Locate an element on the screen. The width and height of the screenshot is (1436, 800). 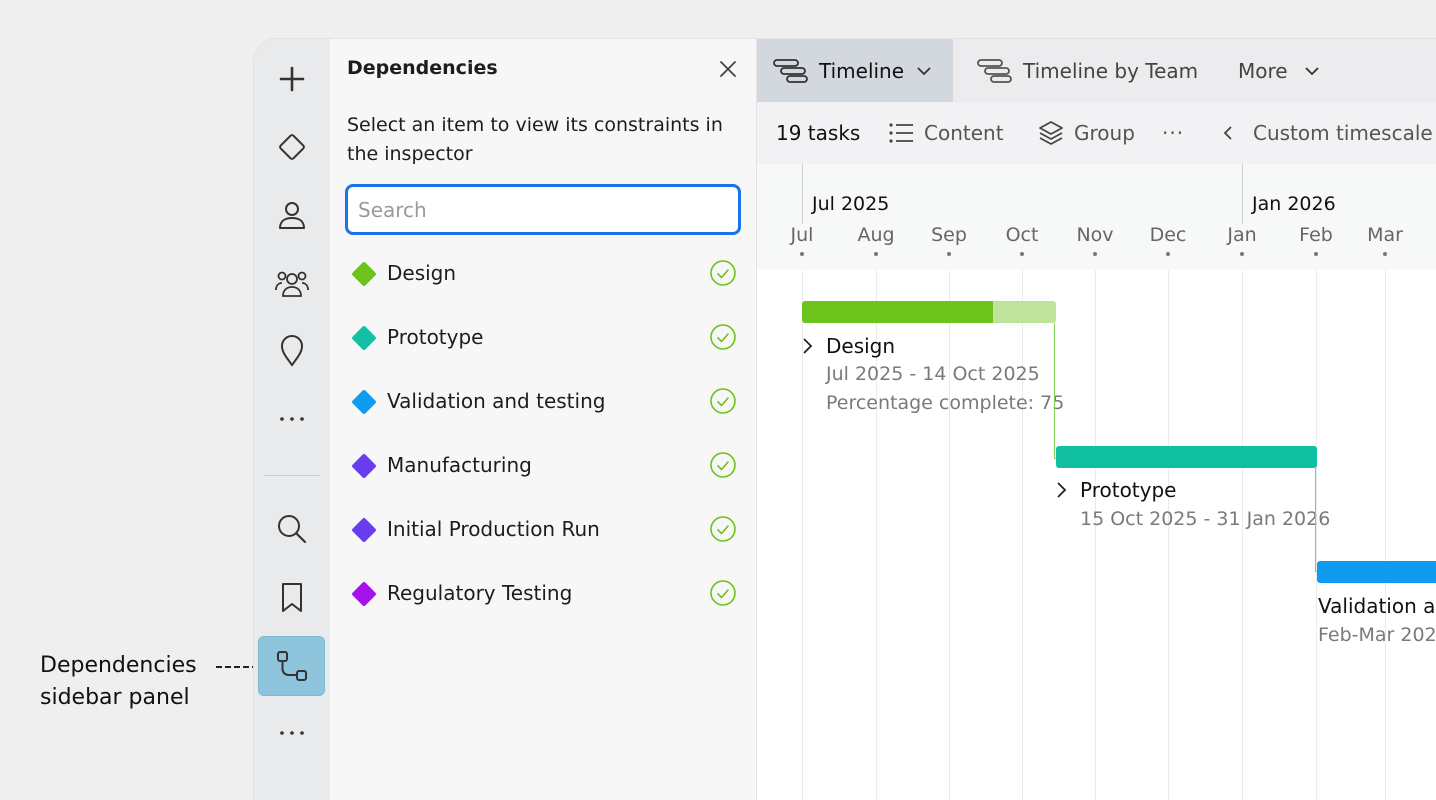
content-label: Content is located at coordinates (964, 133).